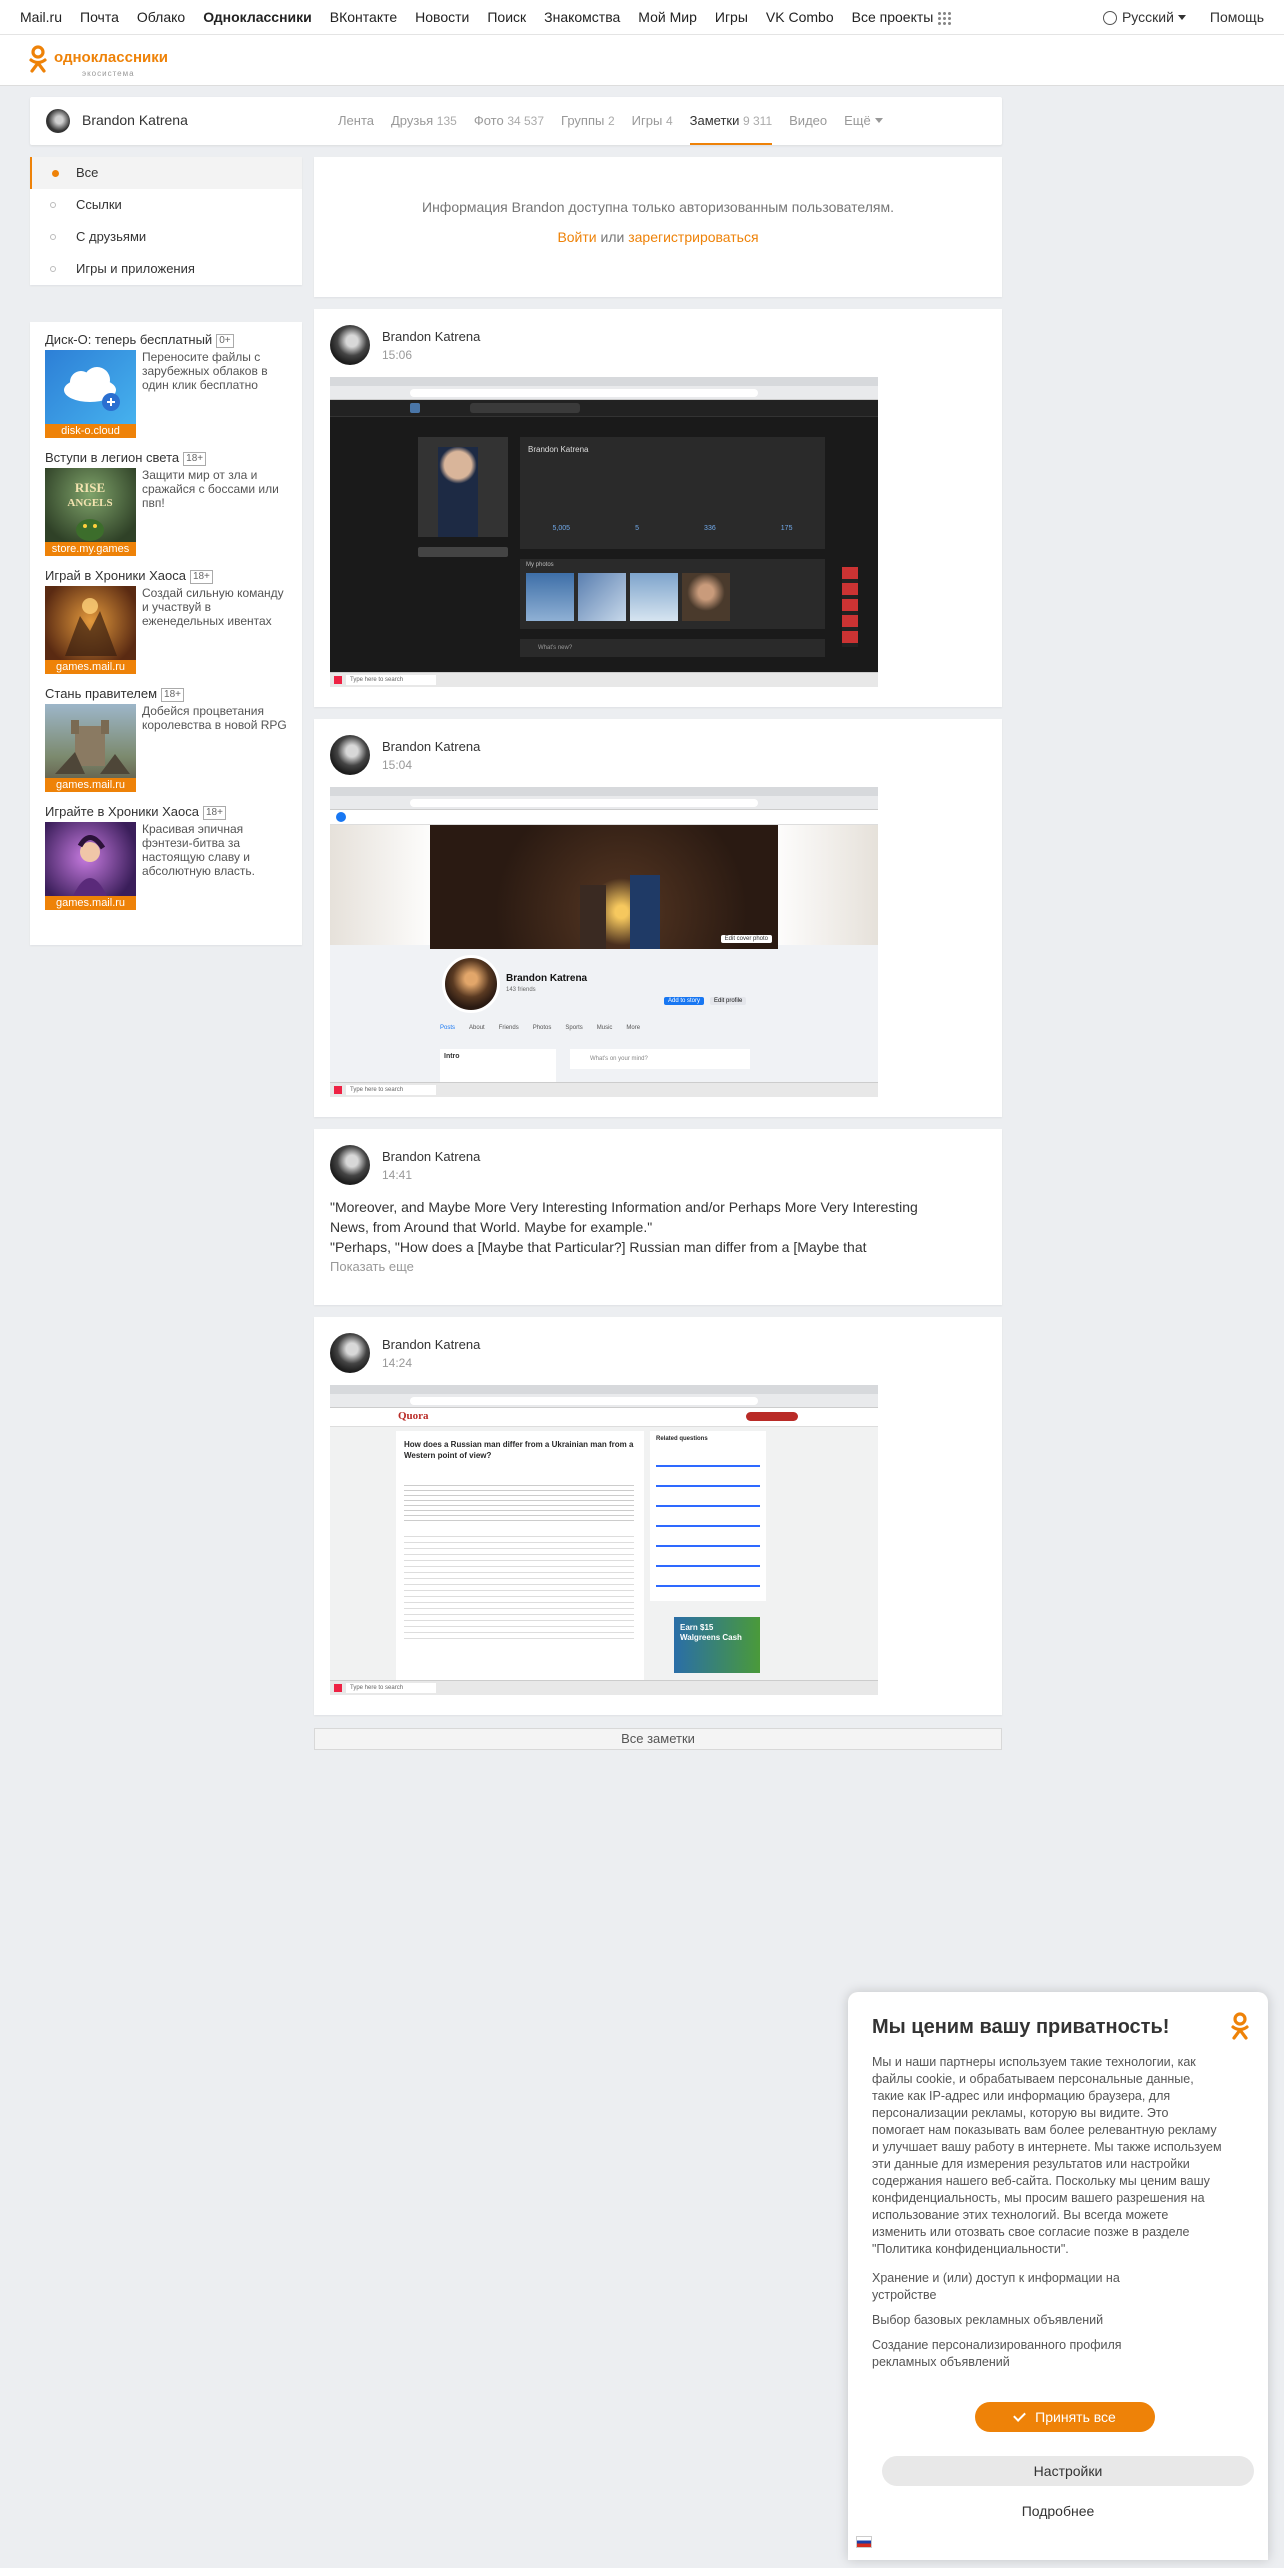 Image resolution: width=1284 pixels, height=2568 pixels. Describe the element at coordinates (448, 1028) in the screenshot. I see `fb-nav-item: Posts` at that location.